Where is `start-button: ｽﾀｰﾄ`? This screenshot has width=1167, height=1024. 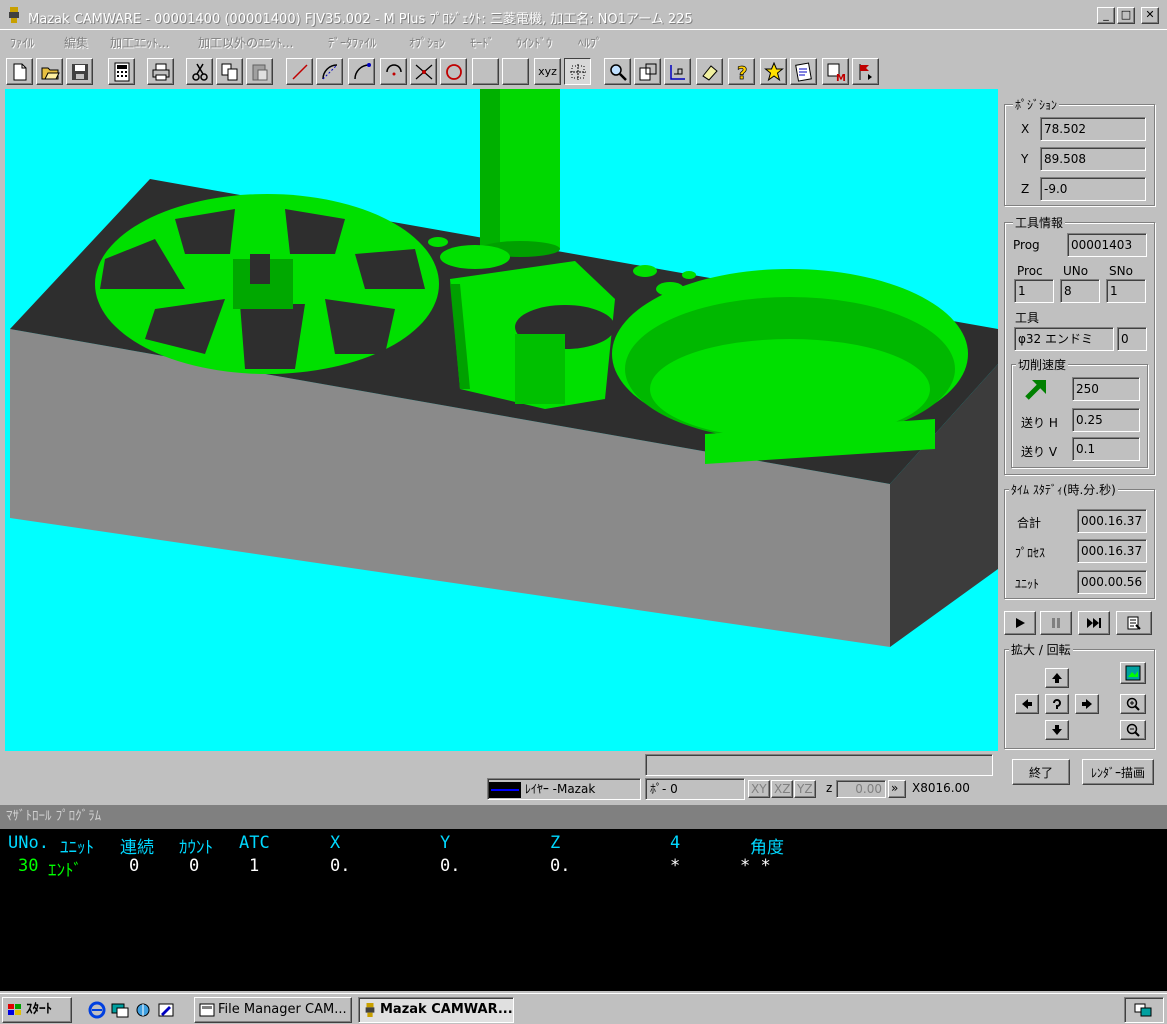
start-button: ｽﾀｰﾄ is located at coordinates (37, 1010).